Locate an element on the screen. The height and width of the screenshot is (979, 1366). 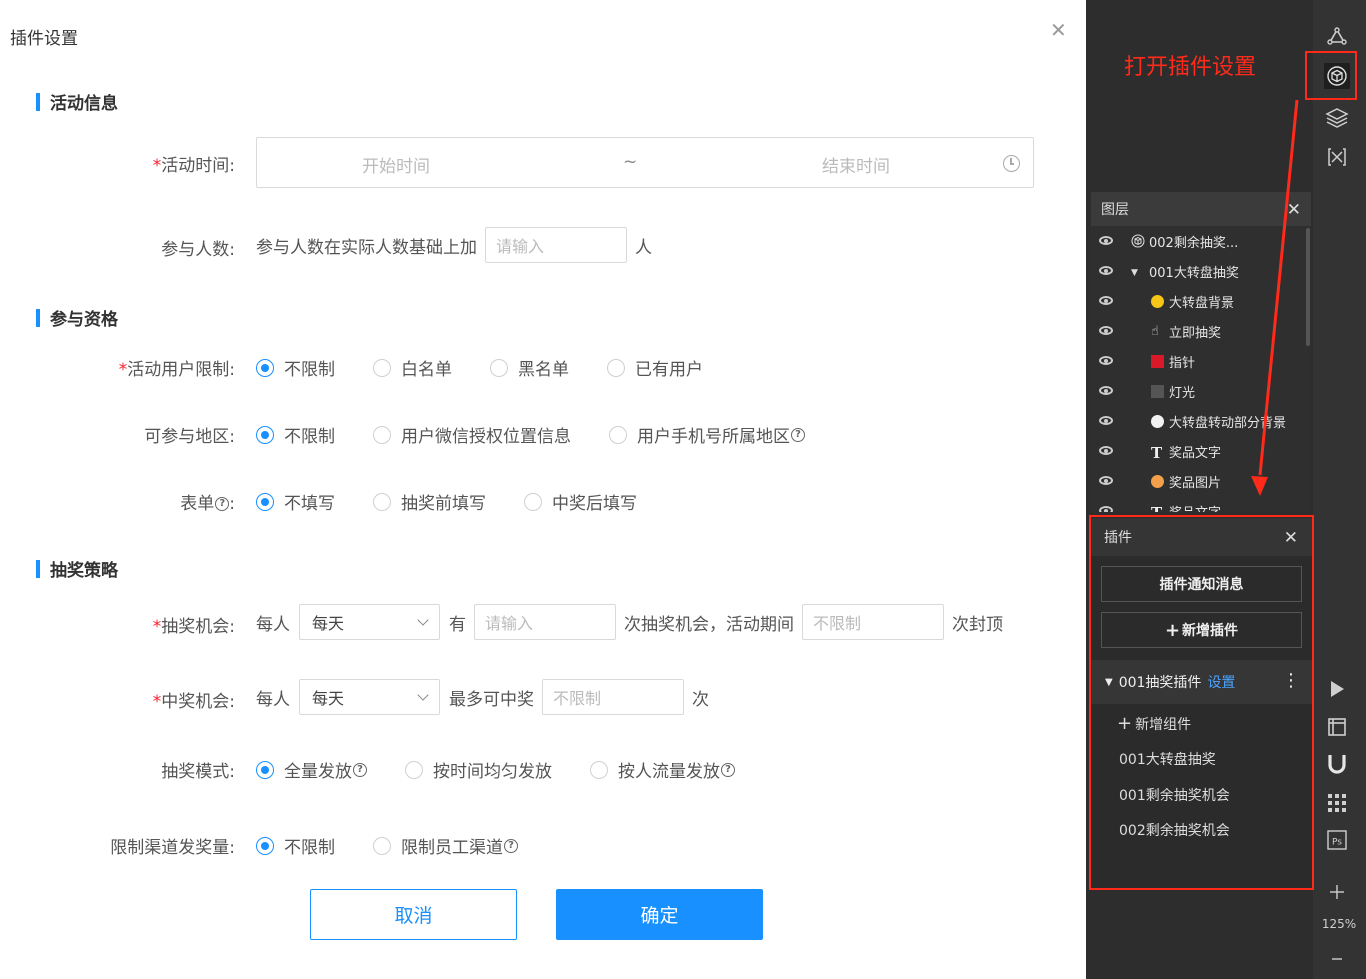
layer-item: 大转盘转动部分背景 is located at coordinates (1201, 421).